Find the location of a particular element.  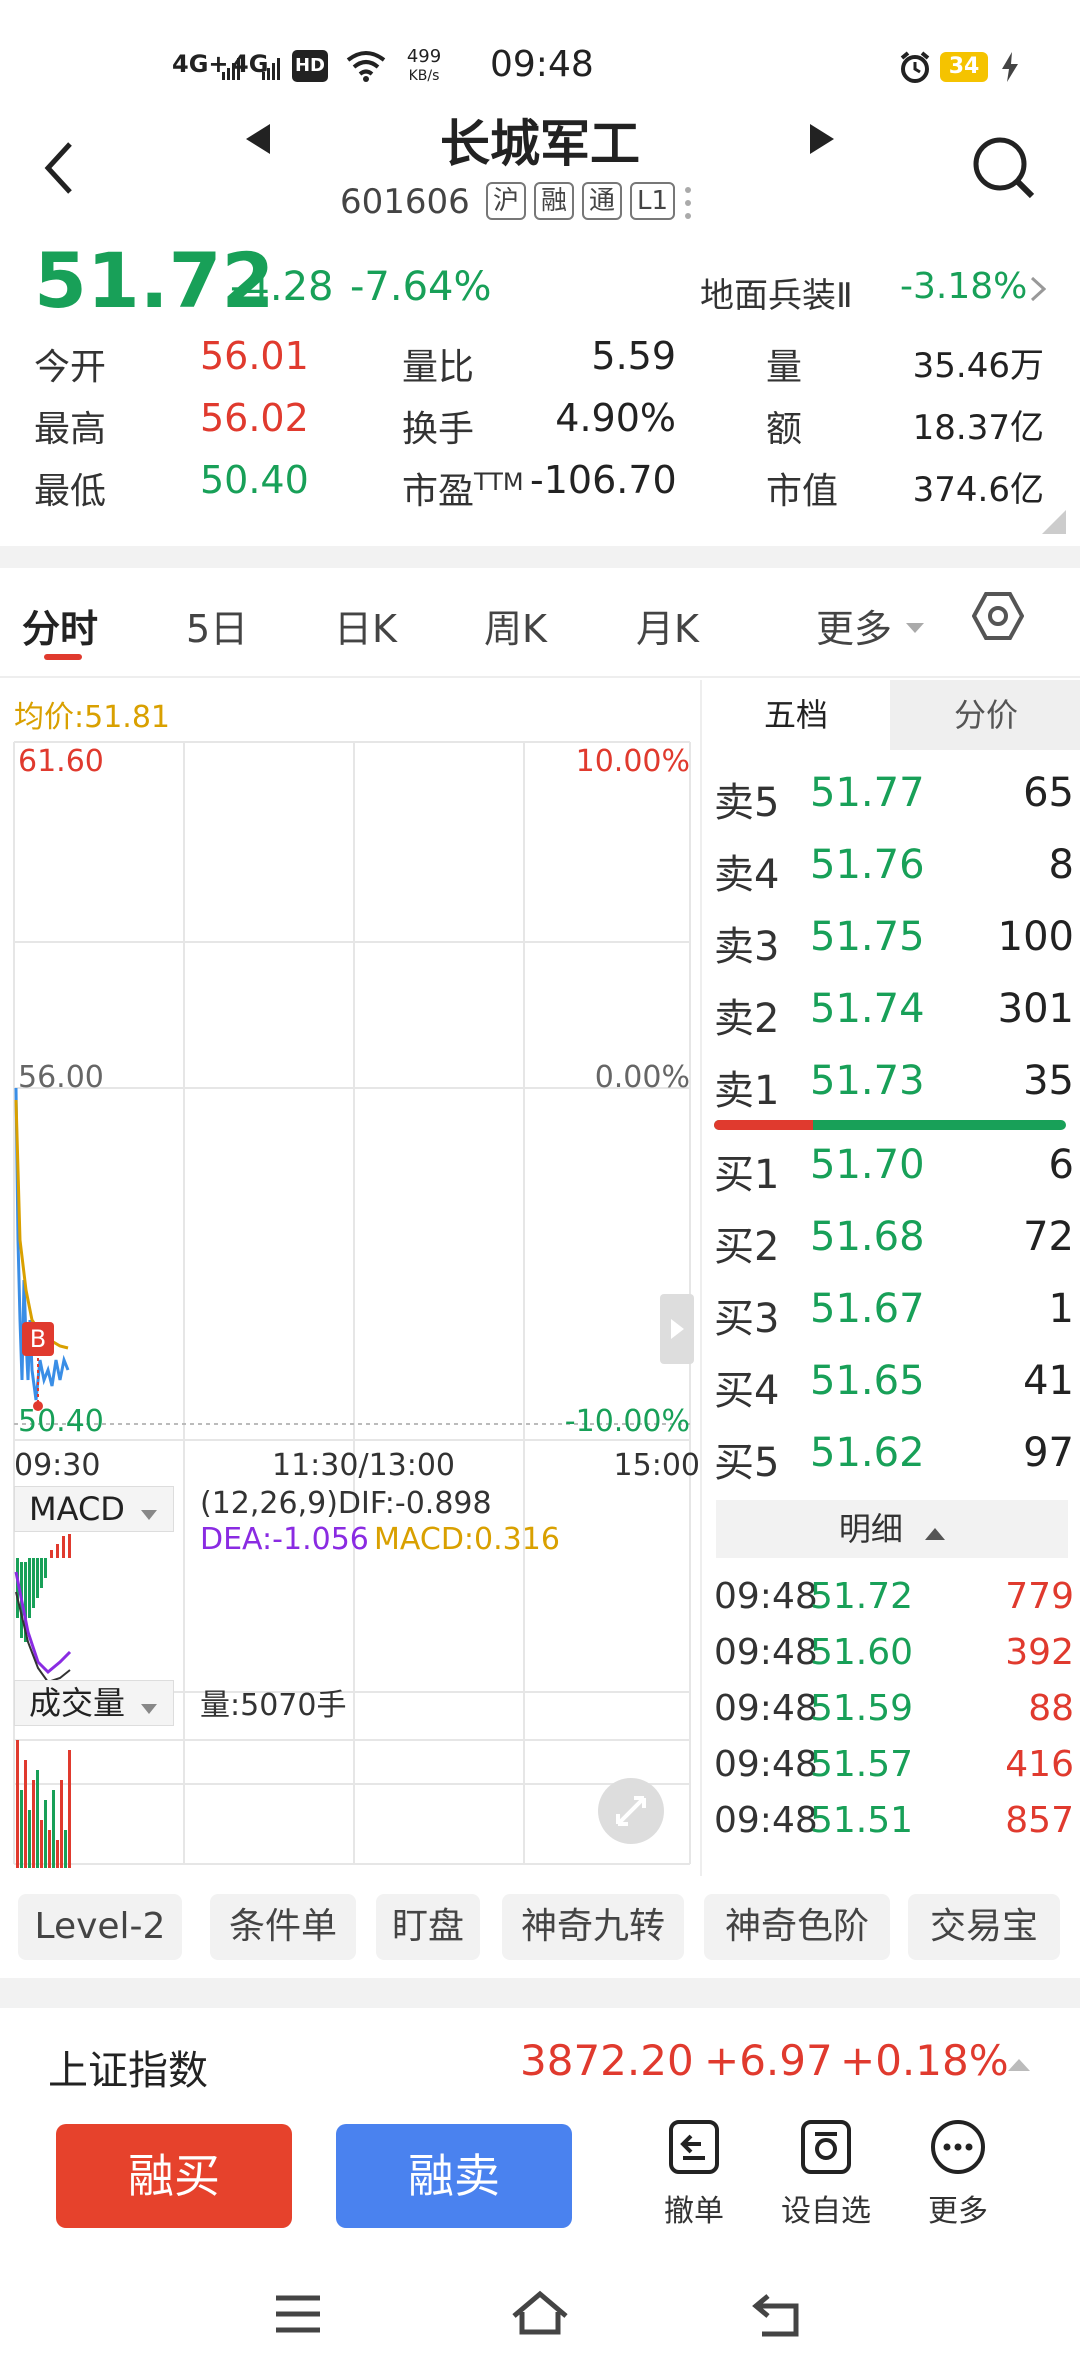

search-icon is located at coordinates (1003, 169).